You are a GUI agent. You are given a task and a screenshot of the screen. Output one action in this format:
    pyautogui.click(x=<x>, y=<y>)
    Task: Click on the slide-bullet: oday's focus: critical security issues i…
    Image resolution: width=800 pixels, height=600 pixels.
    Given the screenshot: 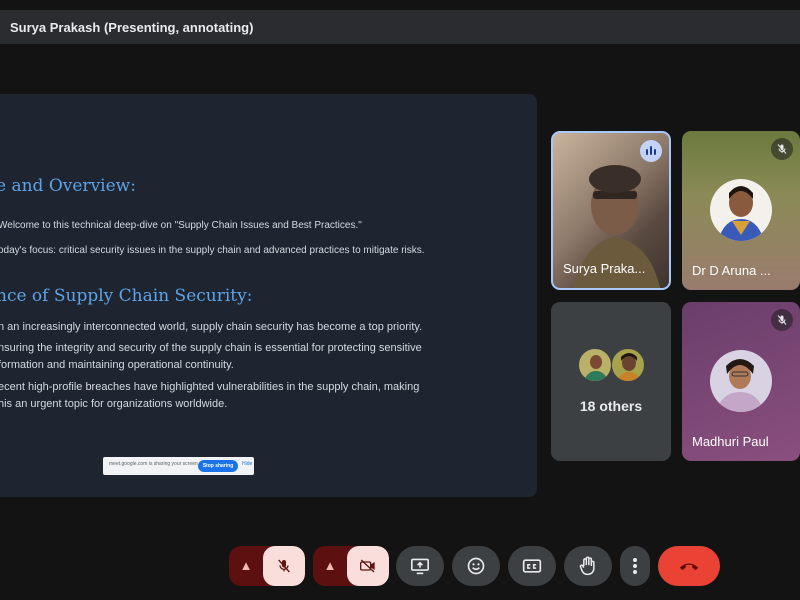 What is the action you would take?
    pyautogui.click(x=212, y=250)
    